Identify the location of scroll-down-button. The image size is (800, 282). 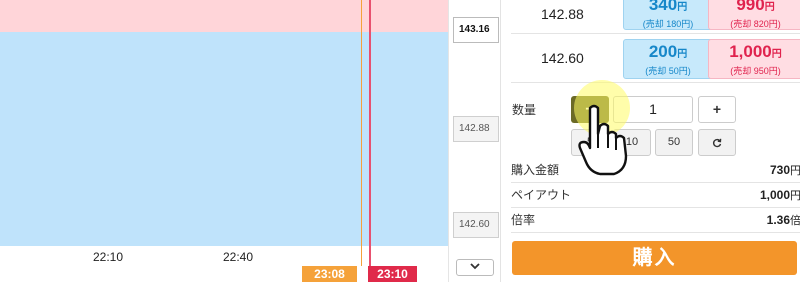
(475, 267).